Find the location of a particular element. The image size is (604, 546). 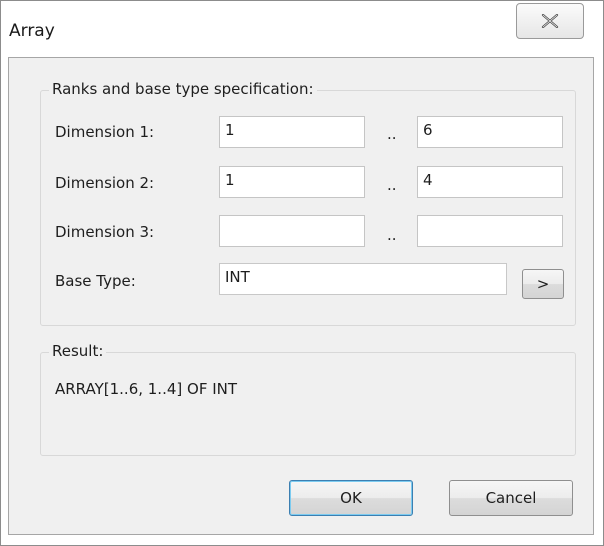

dimension-1-label: Dimension 1: is located at coordinates (105, 132).